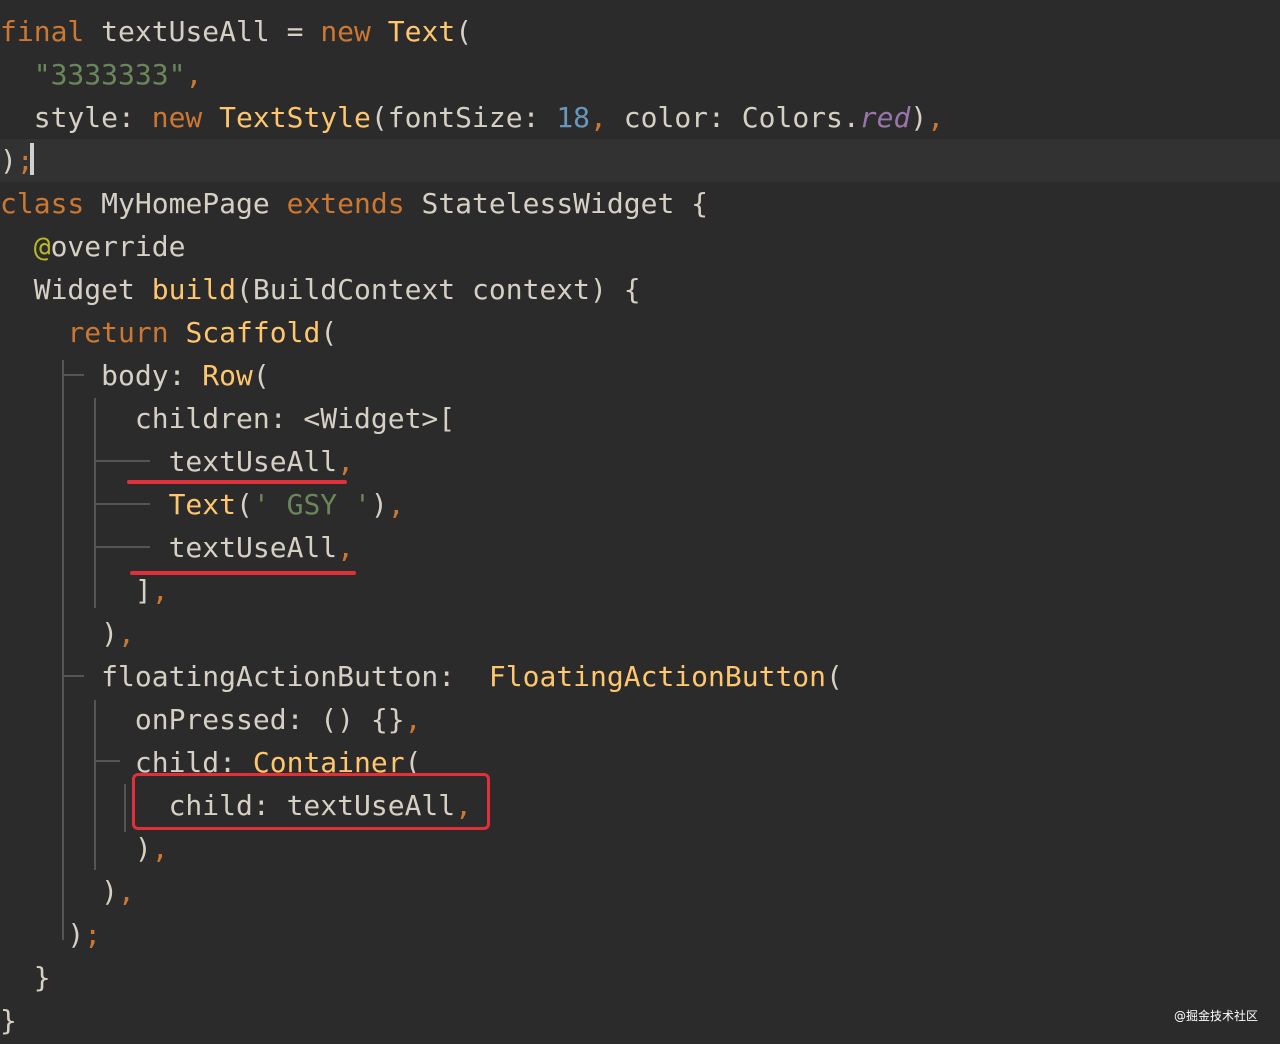  What do you see at coordinates (118, 246) in the screenshot?
I see `code-token: override` at bounding box center [118, 246].